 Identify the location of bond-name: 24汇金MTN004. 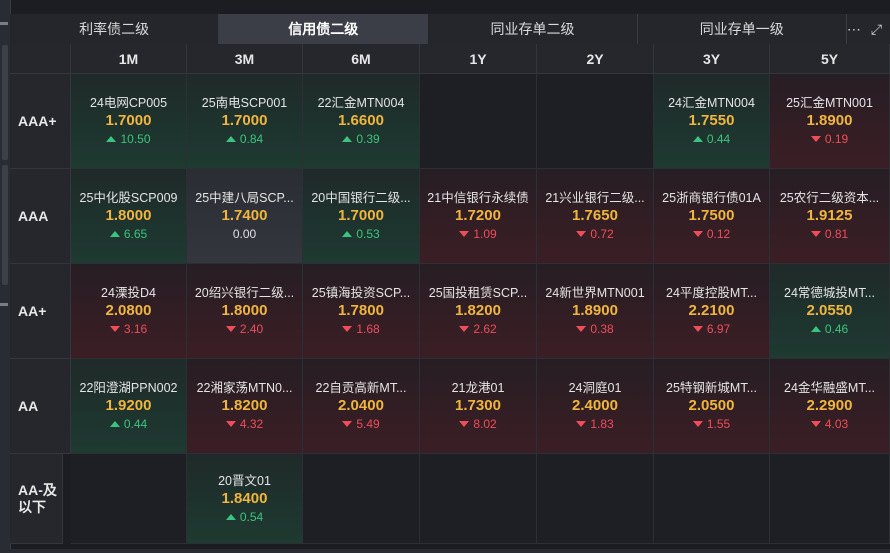
(711, 103).